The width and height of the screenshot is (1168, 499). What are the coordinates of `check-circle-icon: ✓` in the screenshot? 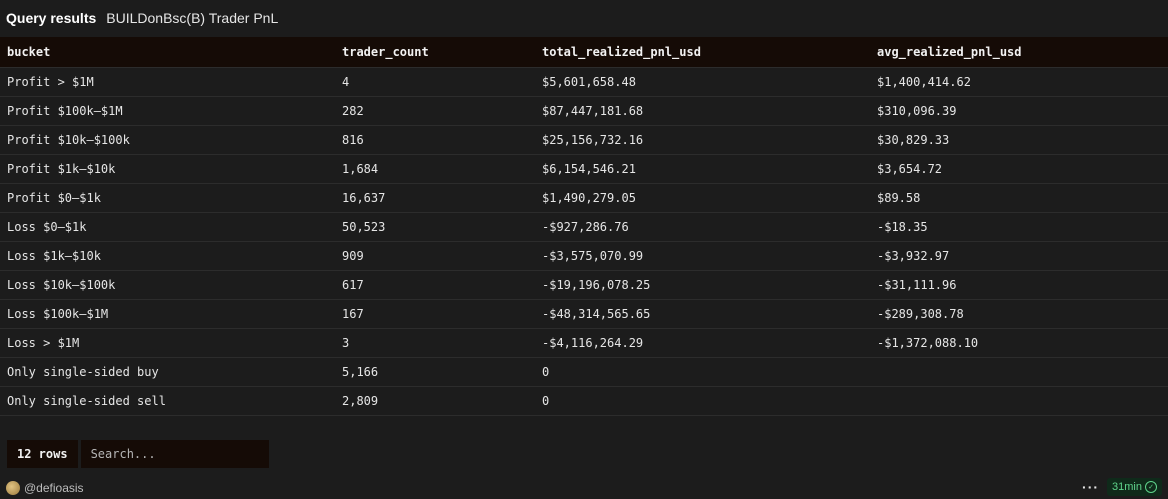 It's located at (1151, 487).